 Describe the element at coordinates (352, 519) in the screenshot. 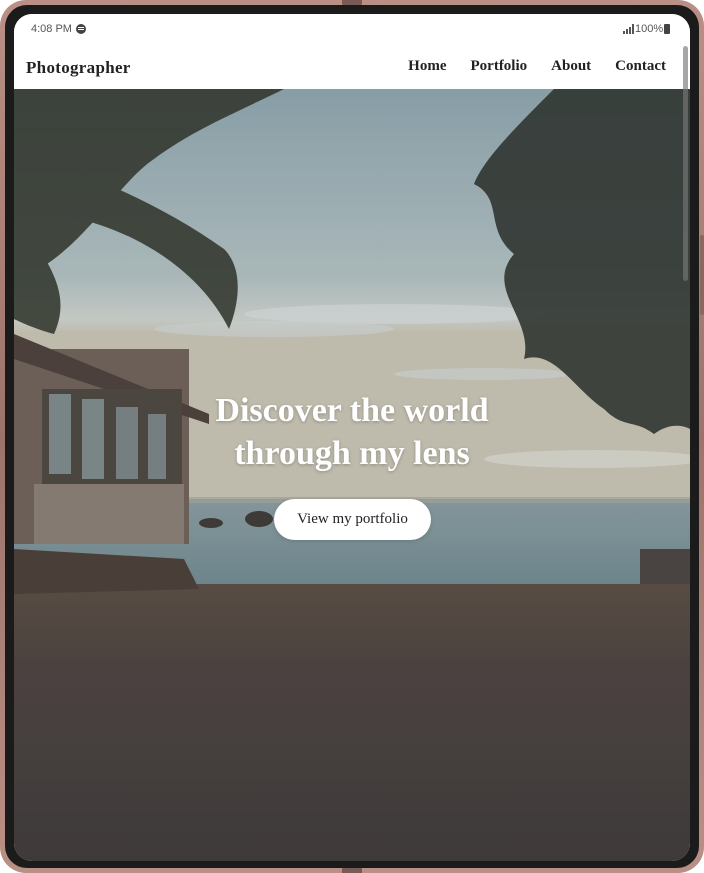

I see `view-portfolio-button: View my portfolio` at that location.